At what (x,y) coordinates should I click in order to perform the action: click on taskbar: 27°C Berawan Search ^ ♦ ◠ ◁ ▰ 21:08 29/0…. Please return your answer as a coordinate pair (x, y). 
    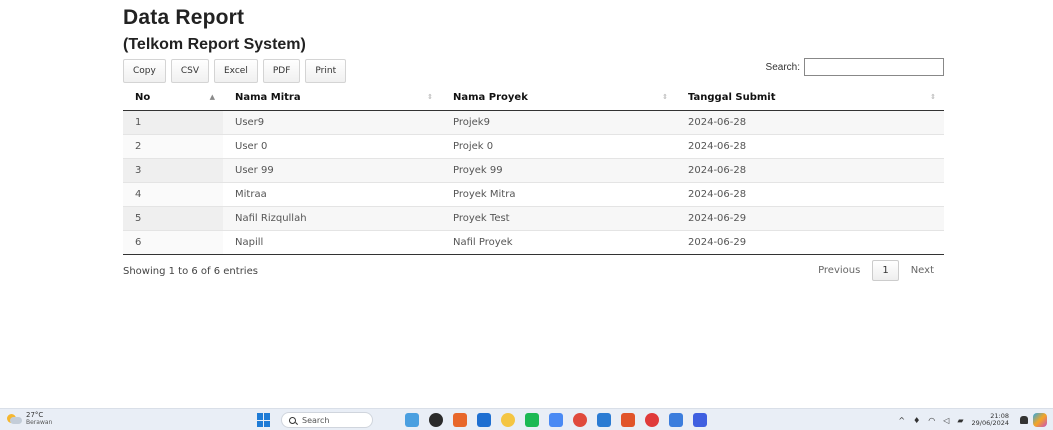
    Looking at the image, I should click on (526, 419).